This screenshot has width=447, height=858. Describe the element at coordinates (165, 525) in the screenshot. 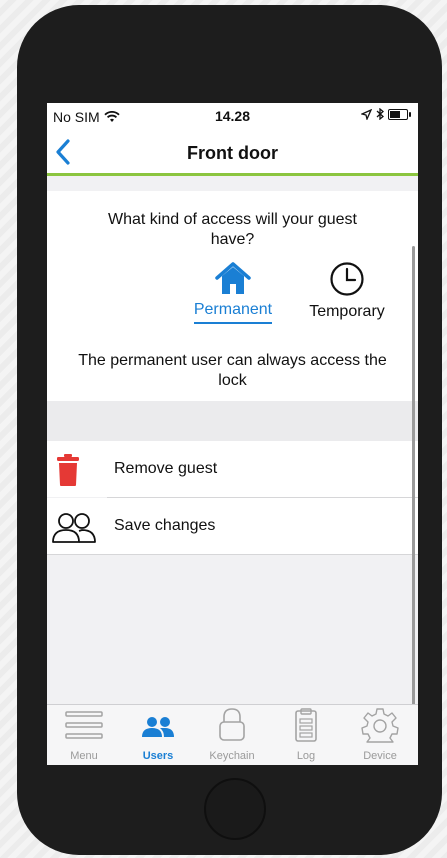

I see `save-changes-label: Save changes` at that location.